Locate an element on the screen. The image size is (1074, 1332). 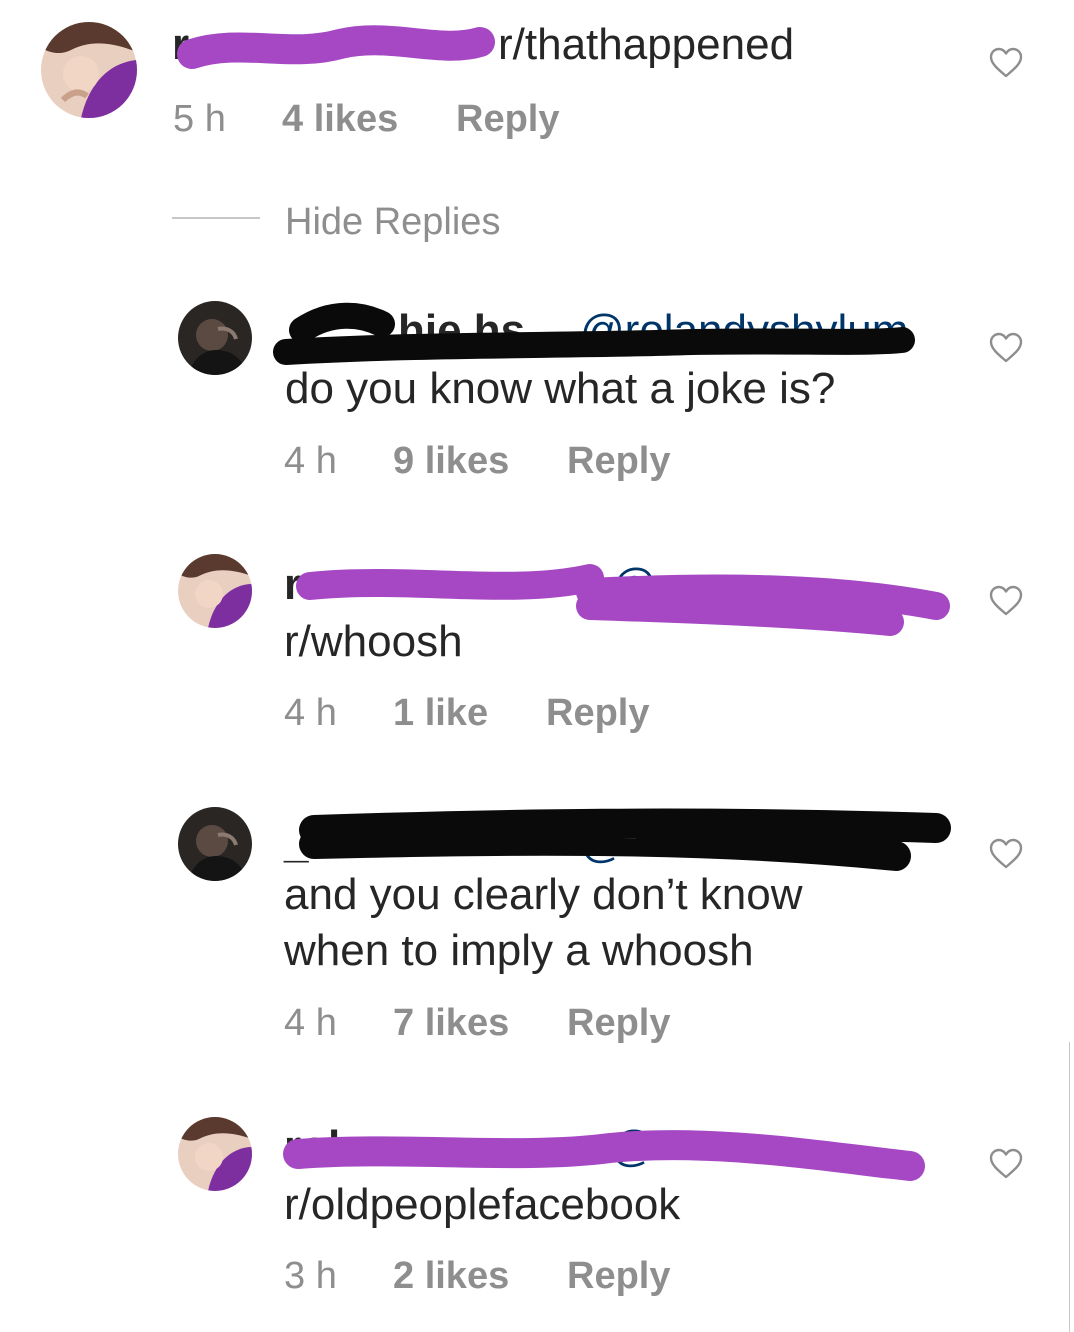
comment-text: r/thathappened is located at coordinates (646, 44).